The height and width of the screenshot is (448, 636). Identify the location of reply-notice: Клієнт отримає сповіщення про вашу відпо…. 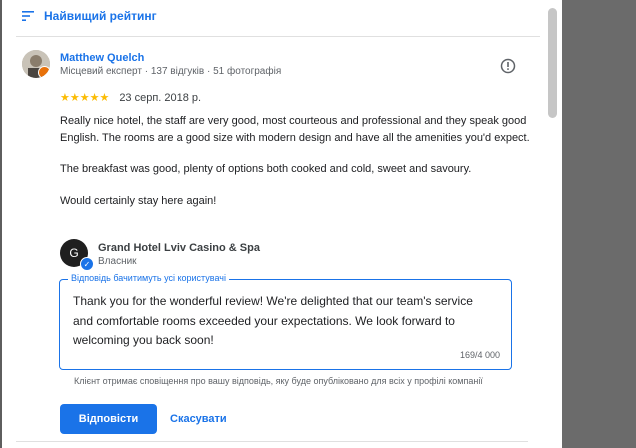
(278, 381).